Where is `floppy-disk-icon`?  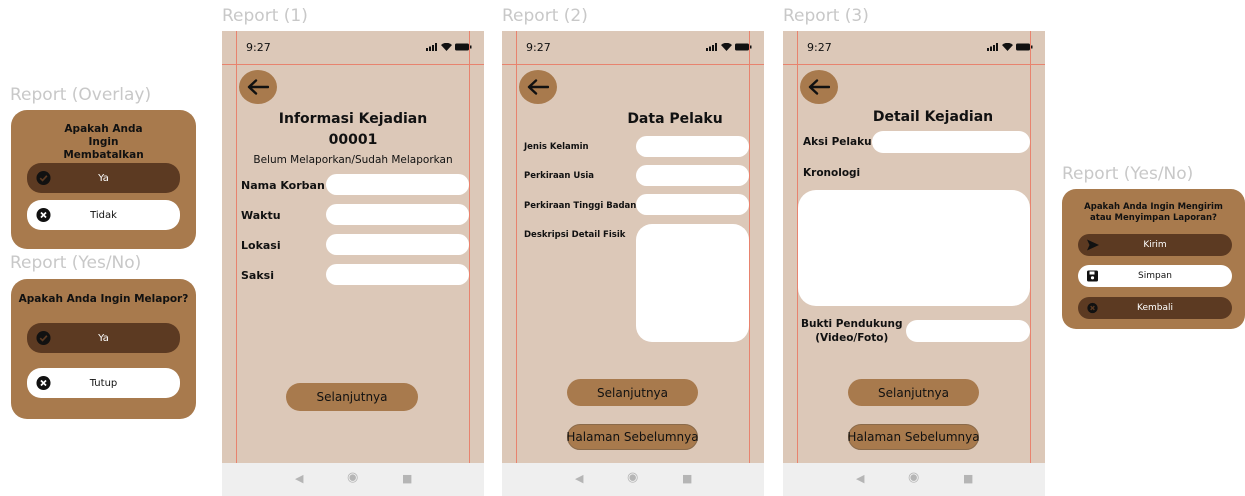
floppy-disk-icon is located at coordinates (1092, 276).